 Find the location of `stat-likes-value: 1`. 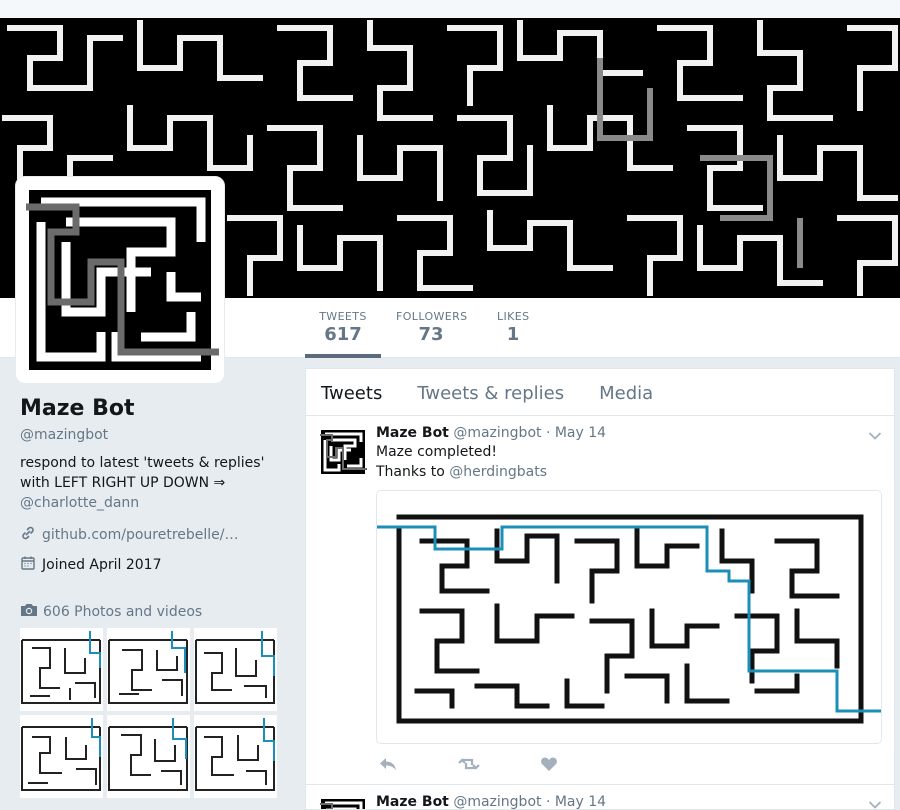

stat-likes-value: 1 is located at coordinates (513, 334).